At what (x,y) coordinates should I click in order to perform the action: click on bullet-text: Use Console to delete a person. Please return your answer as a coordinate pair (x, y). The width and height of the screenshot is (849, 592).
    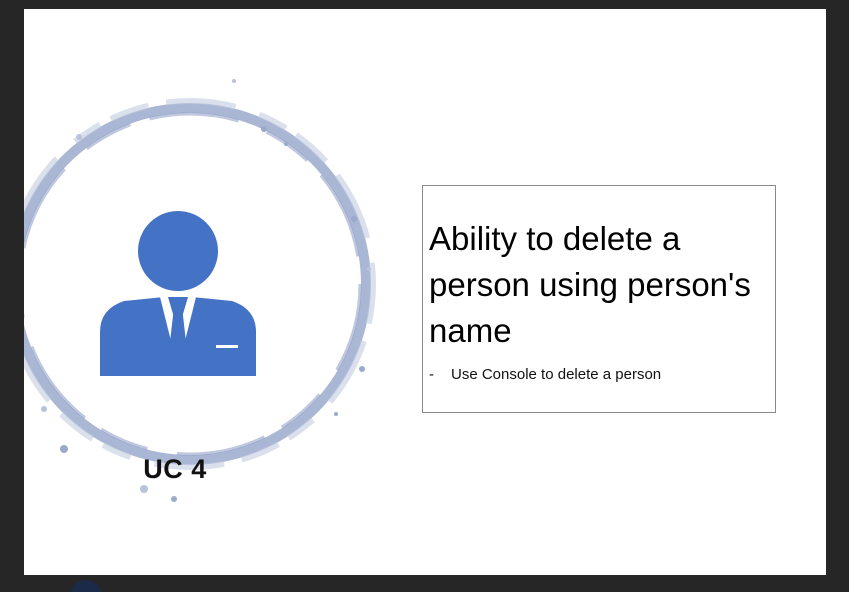
    Looking at the image, I should click on (556, 374).